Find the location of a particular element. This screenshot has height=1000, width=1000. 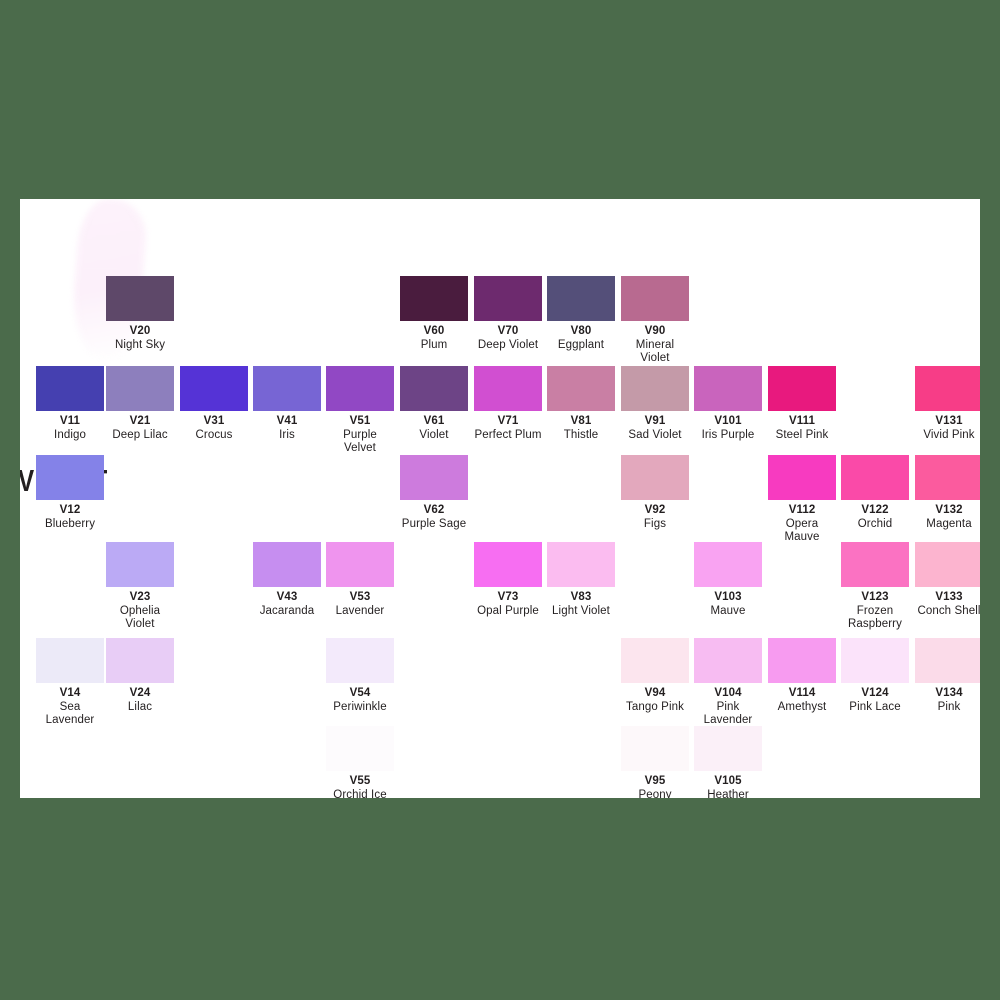

swatch-cell: V94 Tango Pink is located at coordinates (655, 676).